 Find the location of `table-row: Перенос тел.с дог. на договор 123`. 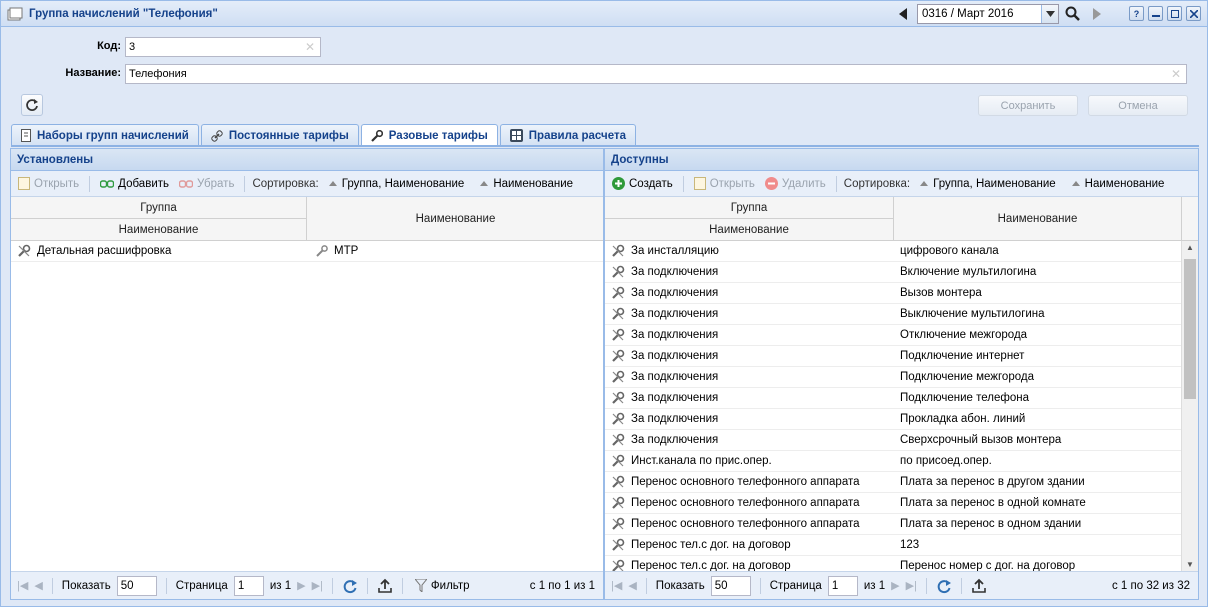

table-row: Перенос тел.с дог. на договор 123 is located at coordinates (901, 545).